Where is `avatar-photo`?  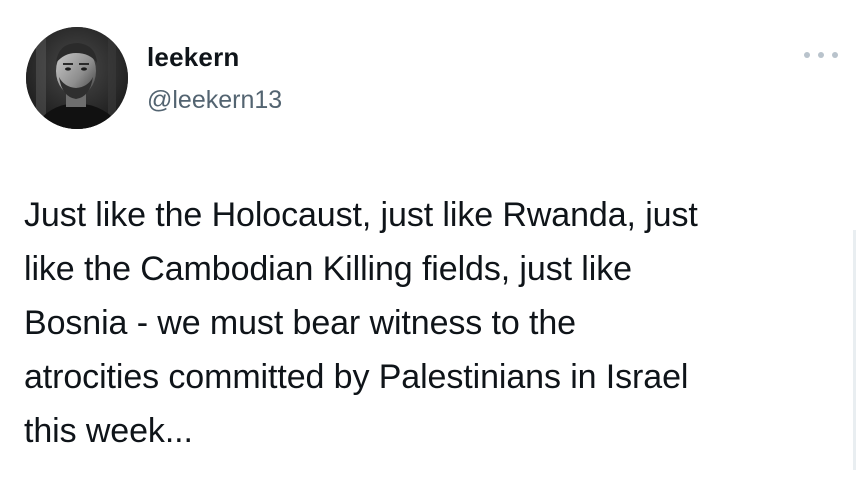
avatar-photo is located at coordinates (77, 78).